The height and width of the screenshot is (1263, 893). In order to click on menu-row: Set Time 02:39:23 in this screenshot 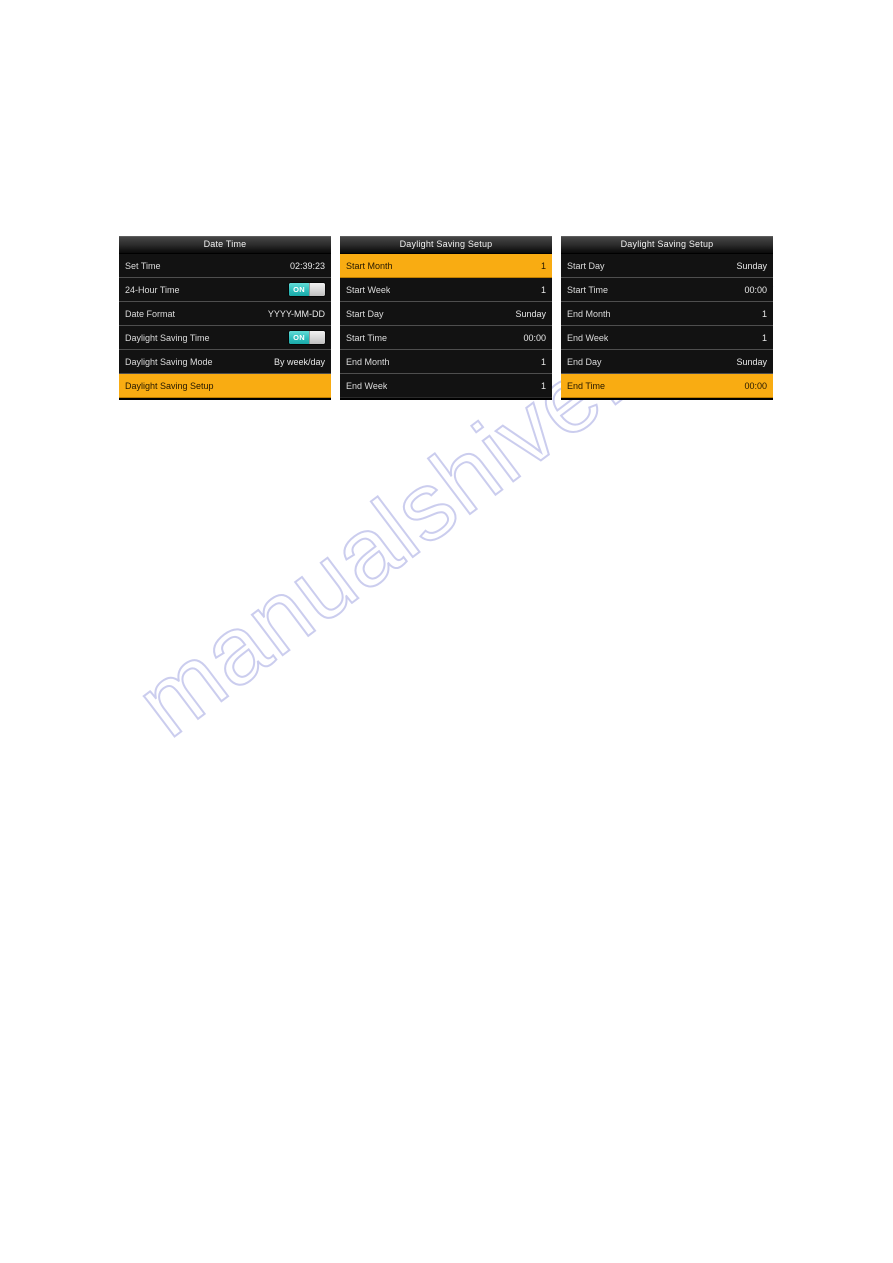, I will do `click(225, 266)`.